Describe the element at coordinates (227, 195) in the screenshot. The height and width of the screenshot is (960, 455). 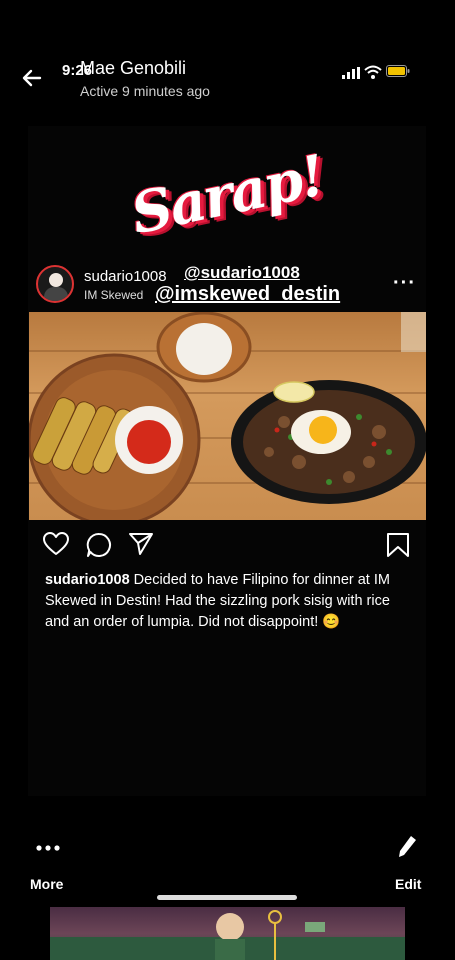
I see `sarap-logo: Sarap!` at that location.